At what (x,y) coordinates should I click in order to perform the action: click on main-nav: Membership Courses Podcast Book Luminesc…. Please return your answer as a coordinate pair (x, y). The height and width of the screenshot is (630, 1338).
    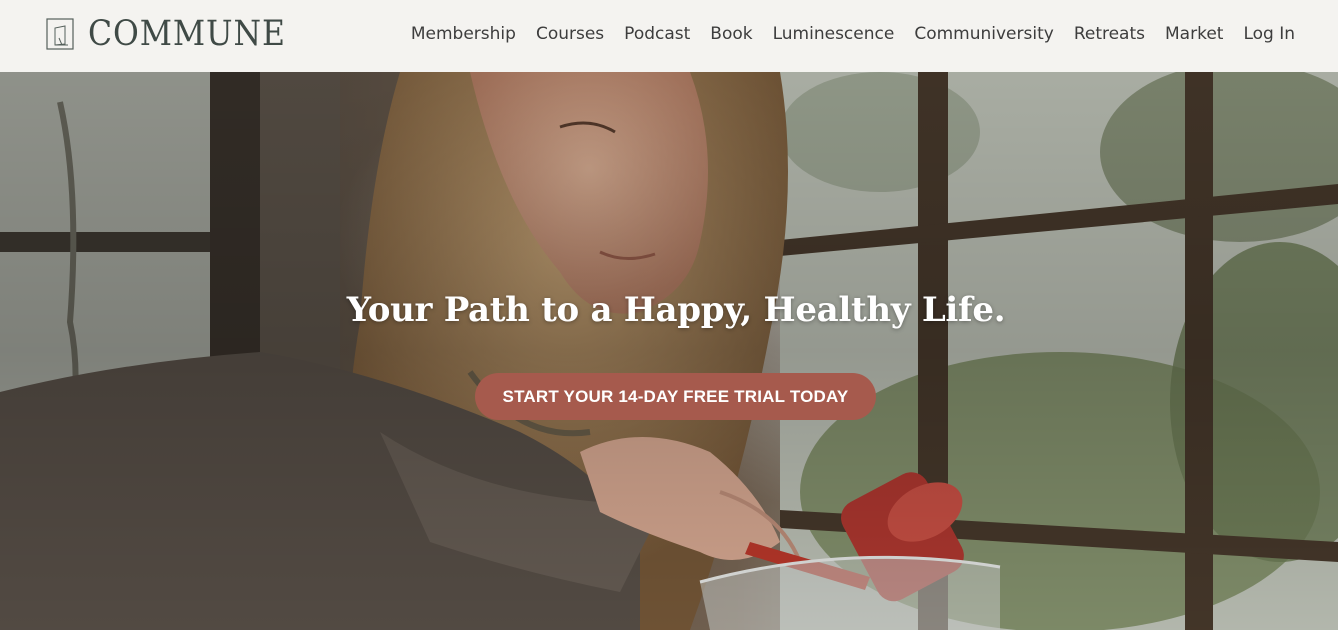
    Looking at the image, I should click on (843, 34).